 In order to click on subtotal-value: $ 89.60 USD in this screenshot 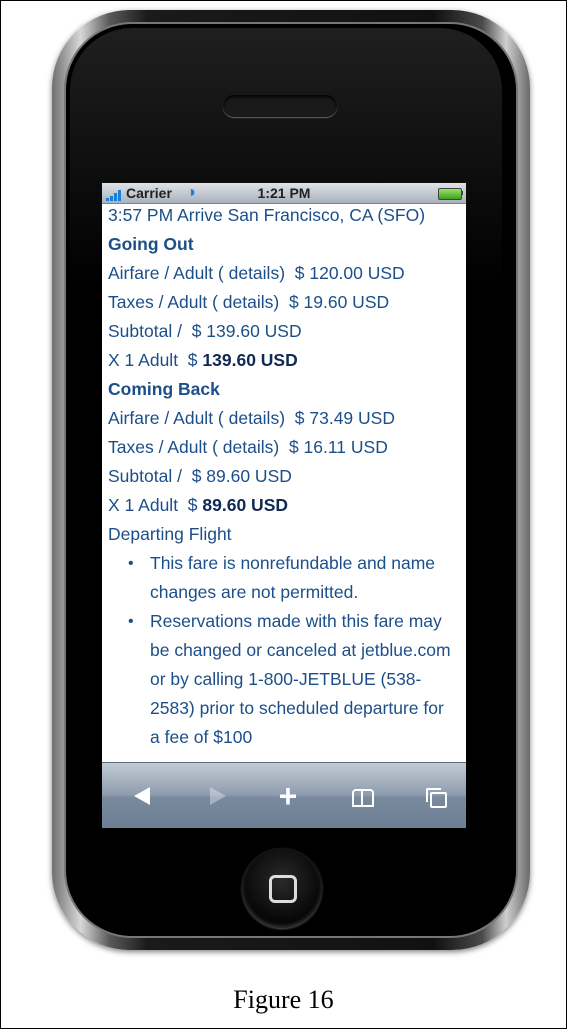, I will do `click(241, 476)`.